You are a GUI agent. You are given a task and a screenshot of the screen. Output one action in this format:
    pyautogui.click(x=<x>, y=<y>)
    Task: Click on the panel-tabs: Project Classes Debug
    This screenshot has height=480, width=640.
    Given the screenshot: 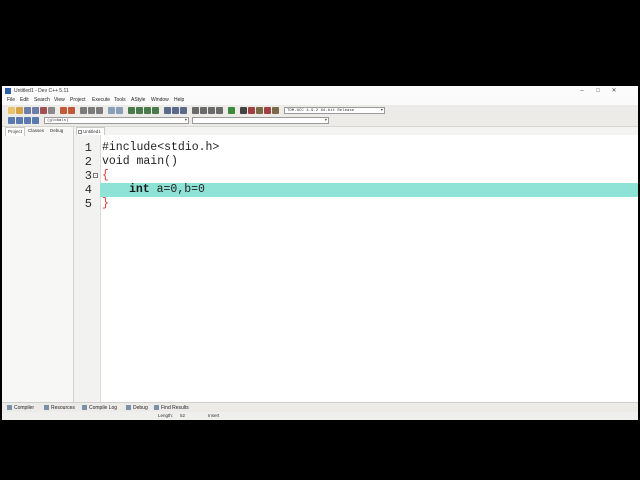 What is the action you would take?
    pyautogui.click(x=37, y=131)
    